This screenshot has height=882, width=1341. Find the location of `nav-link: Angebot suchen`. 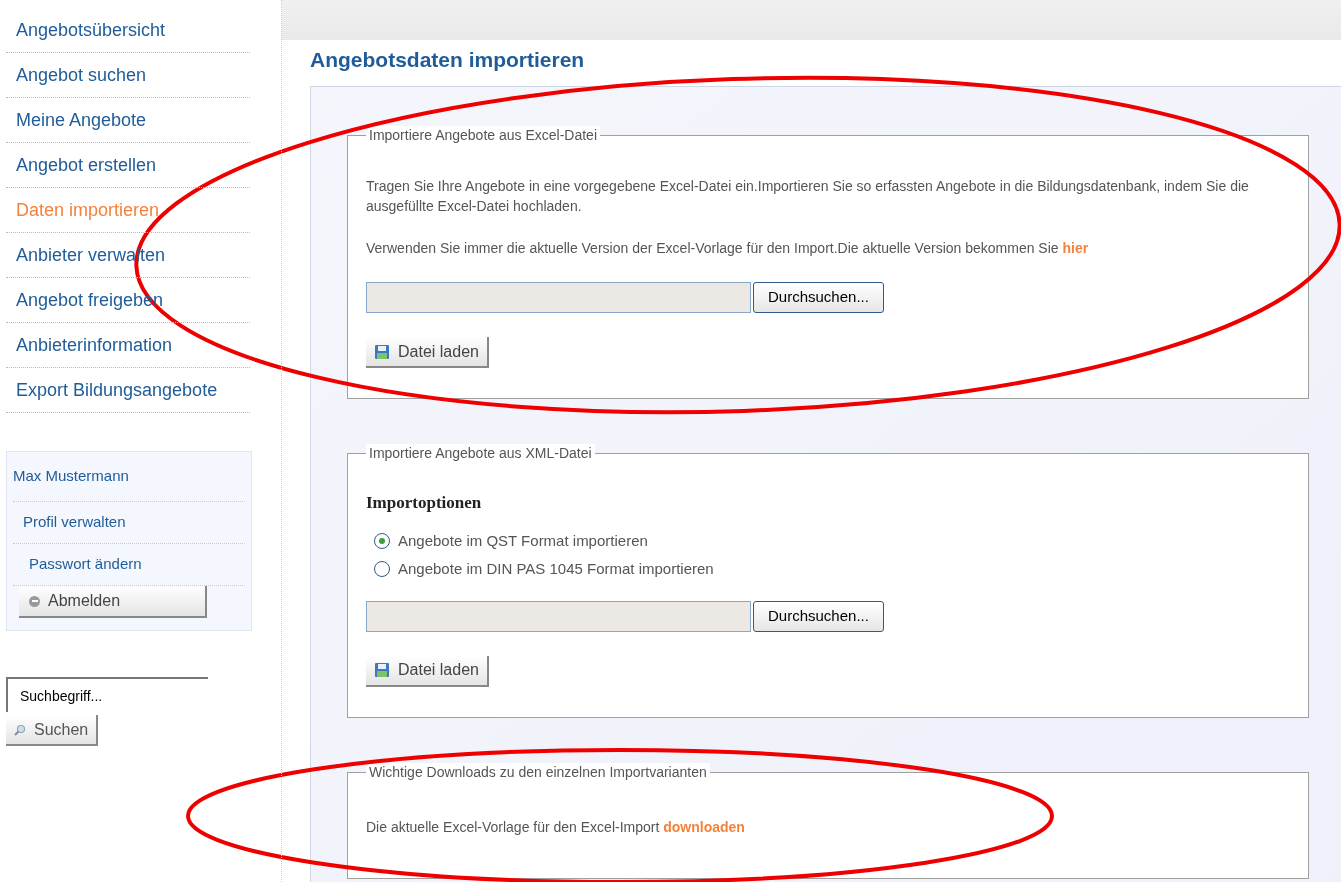

nav-link: Angebot suchen is located at coordinates (128, 75).